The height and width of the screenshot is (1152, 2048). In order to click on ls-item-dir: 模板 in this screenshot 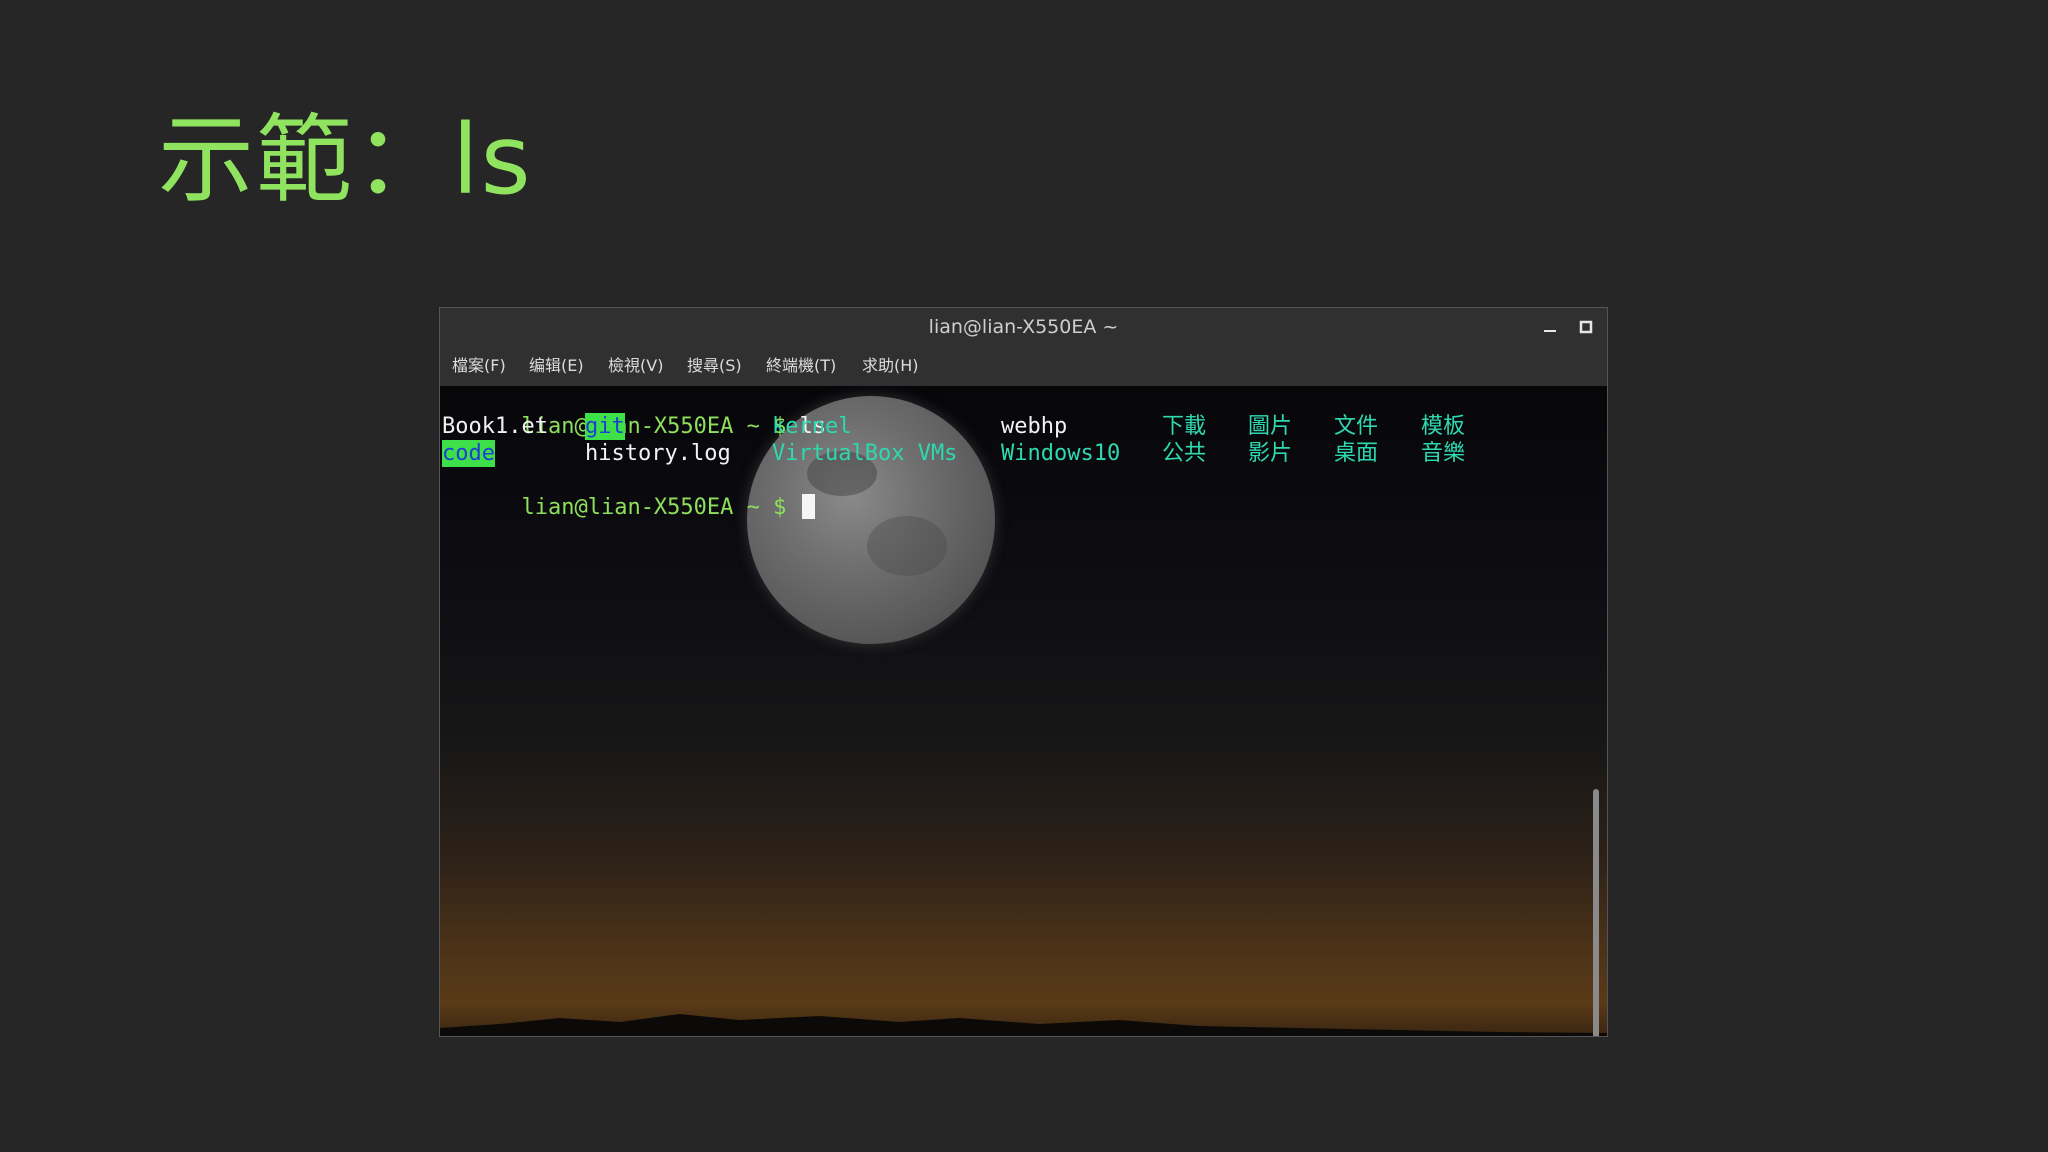, I will do `click(1443, 426)`.